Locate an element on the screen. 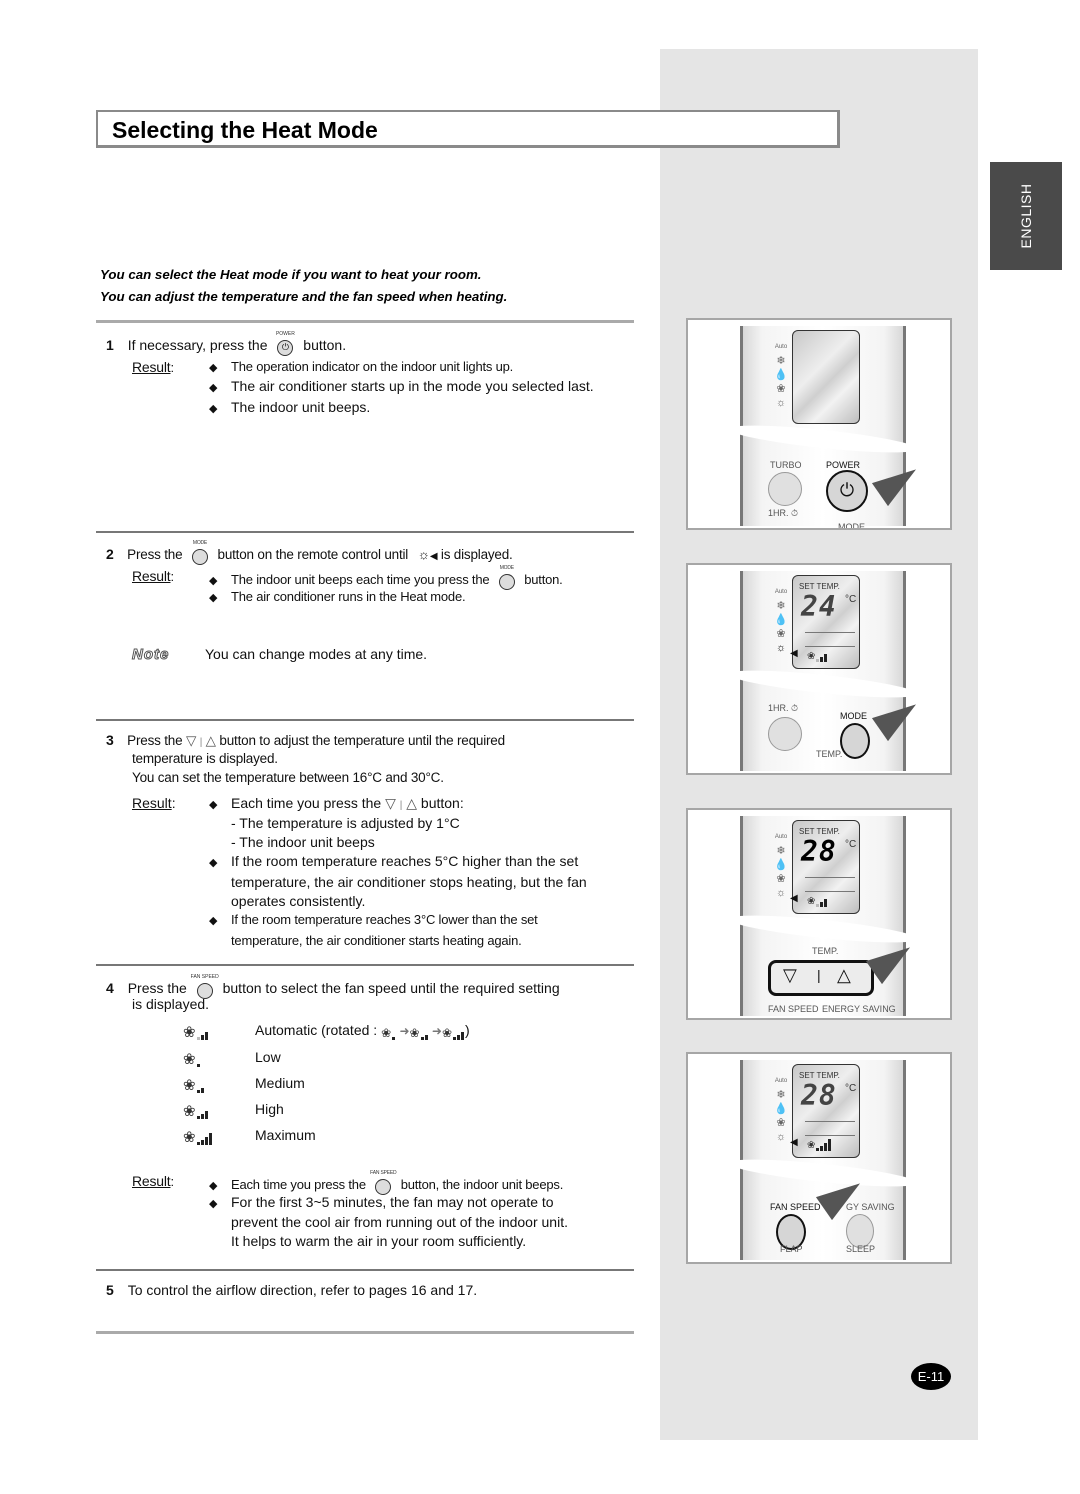 The height and width of the screenshot is (1494, 1080). remote-illustration-2: Auto ❄ 💧 ❀ ☼ SET TEMP. 24 °C ◀ ❀ 1HR. ⏱ MODE TEMP. is located at coordinates (819, 669).